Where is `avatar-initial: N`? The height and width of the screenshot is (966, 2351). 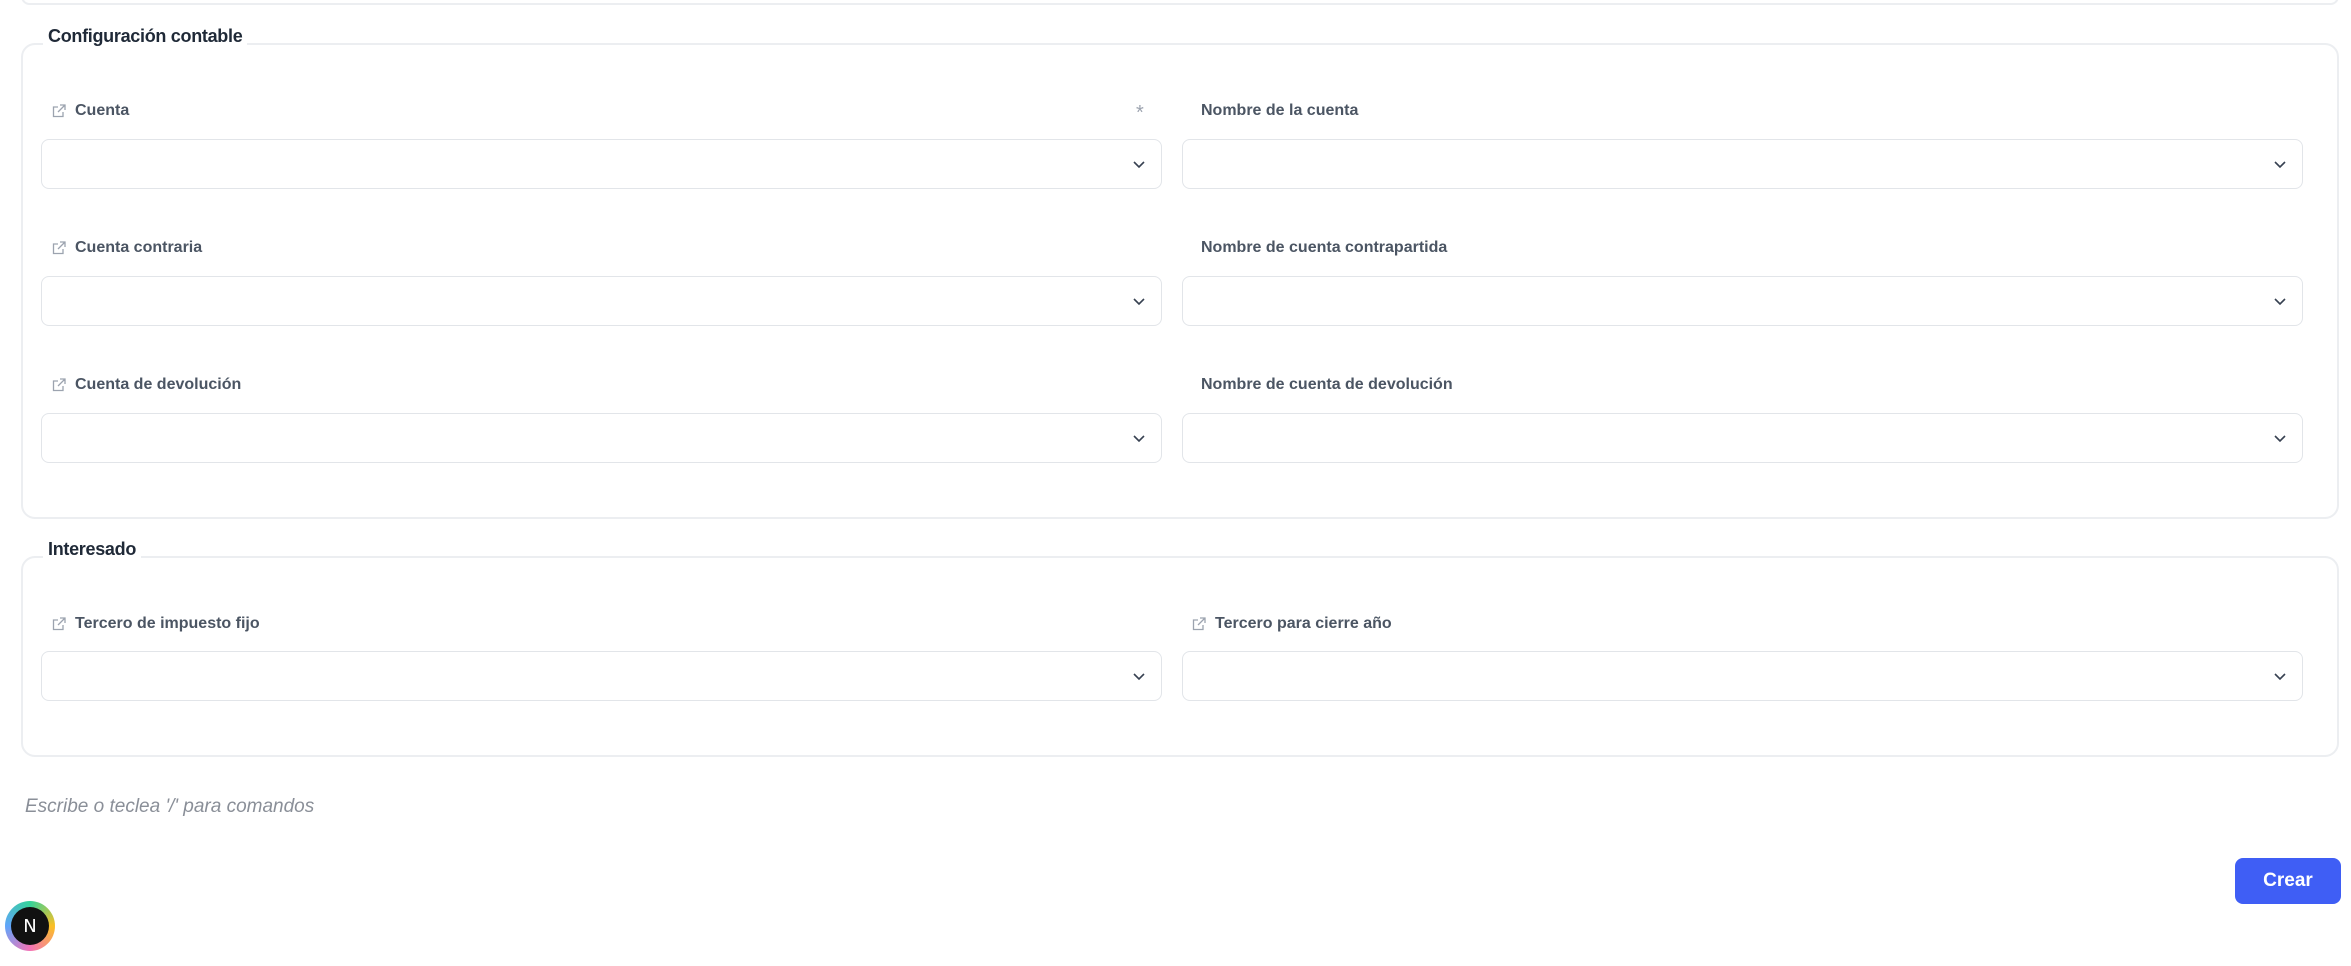
avatar-initial: N is located at coordinates (30, 926).